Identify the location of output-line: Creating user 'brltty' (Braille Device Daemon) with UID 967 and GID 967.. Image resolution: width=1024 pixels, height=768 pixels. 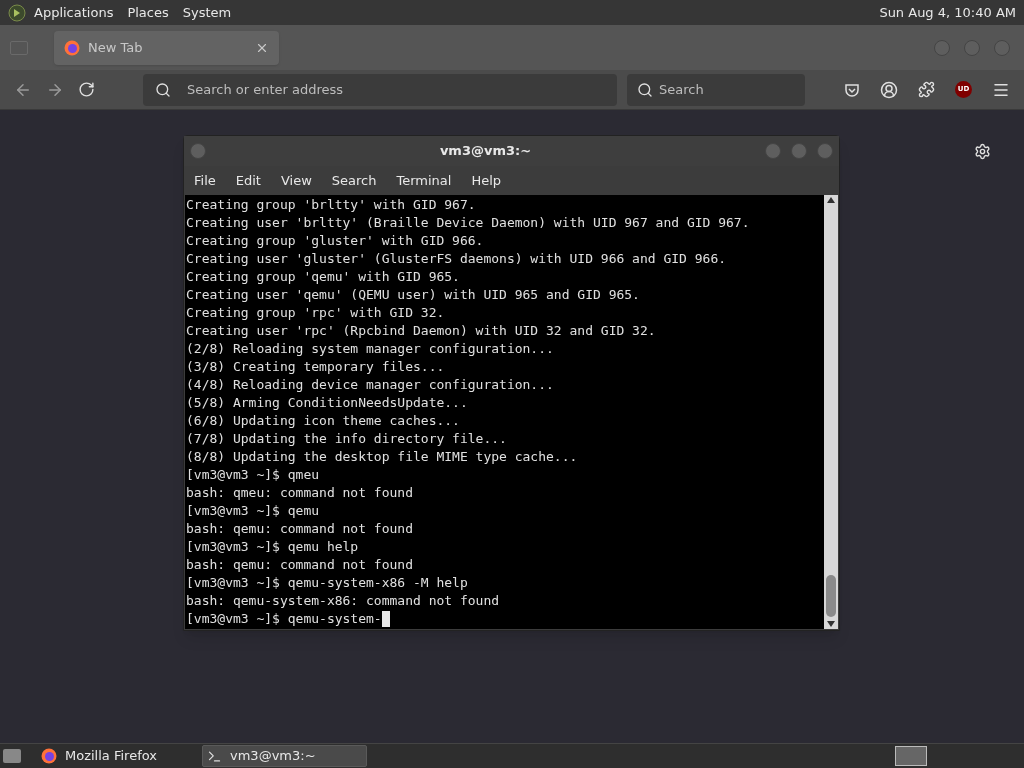
(468, 223).